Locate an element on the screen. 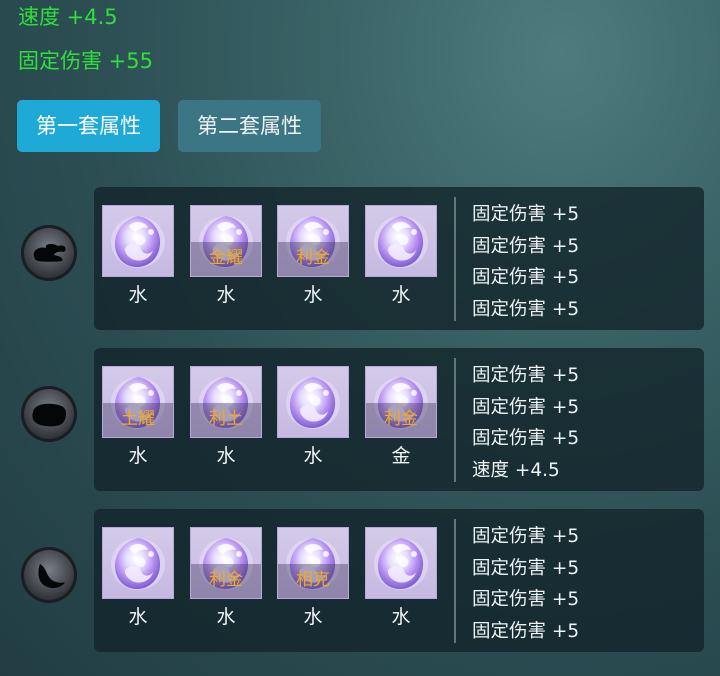 The height and width of the screenshot is (676, 720). gem-slot: 金耀 水 is located at coordinates (226, 256).